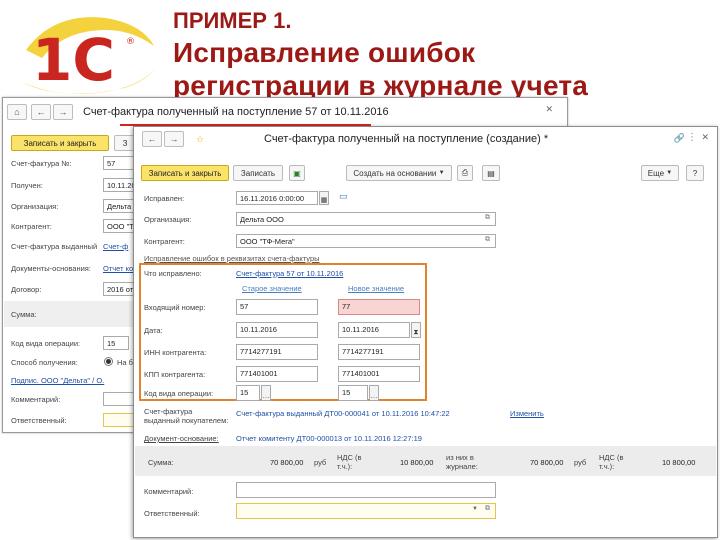 The height and width of the screenshot is (540, 720). I want to click on sum-value-1: 70 800,00, so click(287, 462).